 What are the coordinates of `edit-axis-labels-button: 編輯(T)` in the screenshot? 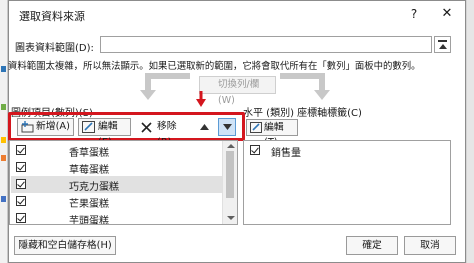 It's located at (272, 133).